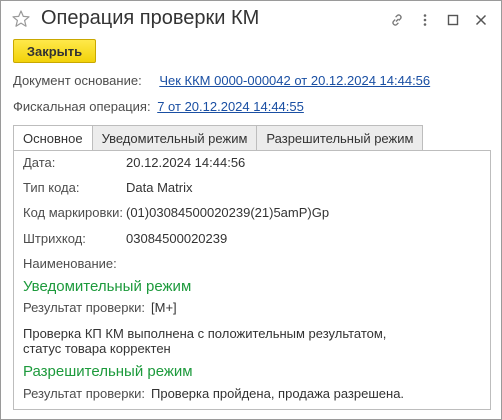 The width and height of the screenshot is (502, 420). I want to click on notify-section-title: Уведомительный режим, so click(107, 286).